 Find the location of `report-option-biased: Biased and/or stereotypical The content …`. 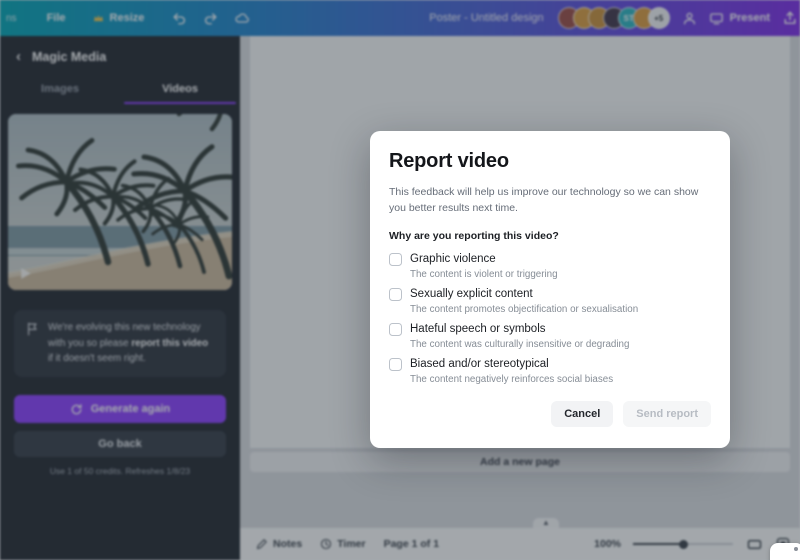

report-option-biased: Biased and/or stereotypical The content … is located at coordinates (550, 371).